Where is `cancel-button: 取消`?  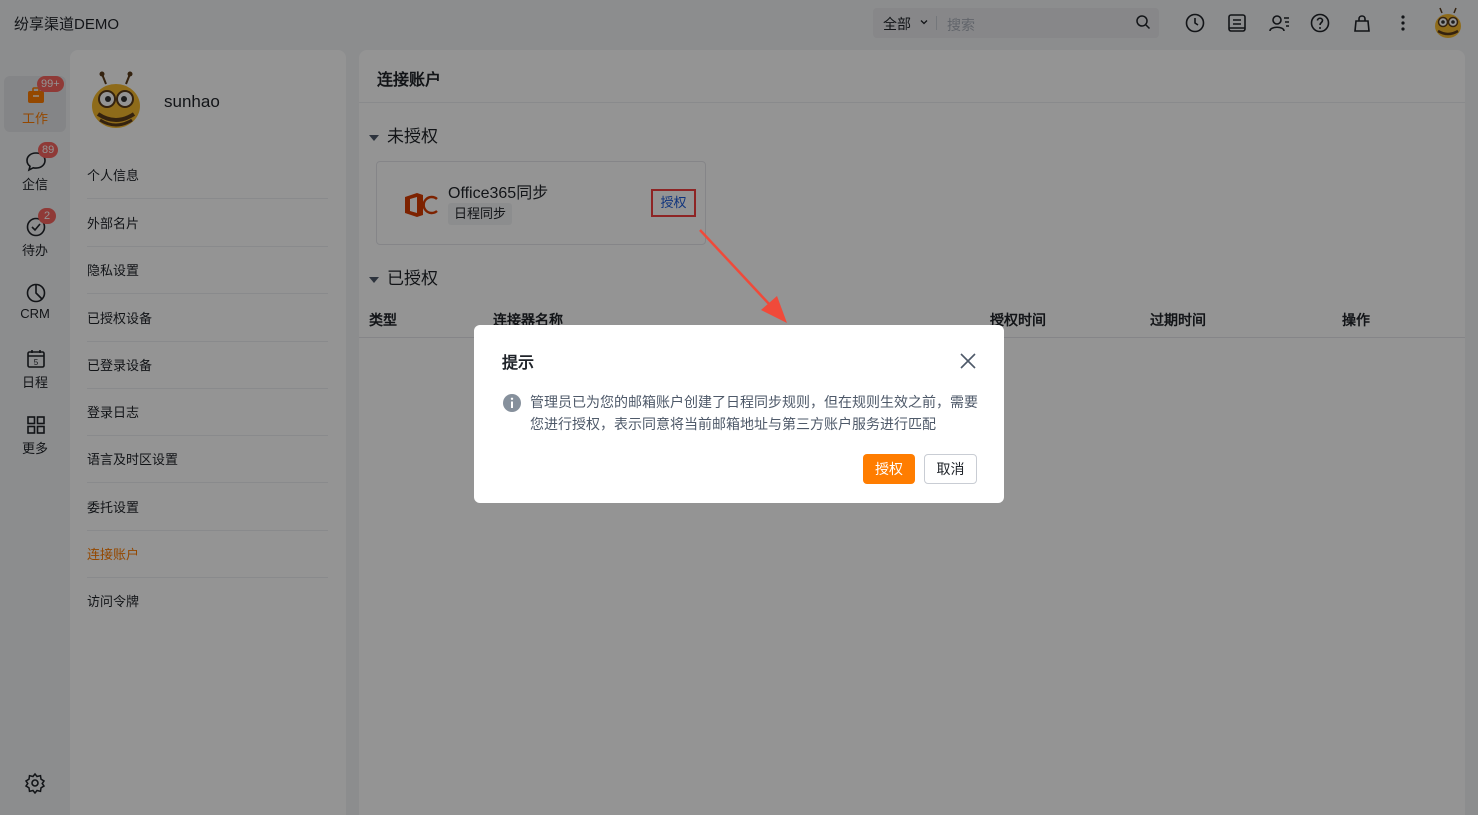 cancel-button: 取消 is located at coordinates (950, 469).